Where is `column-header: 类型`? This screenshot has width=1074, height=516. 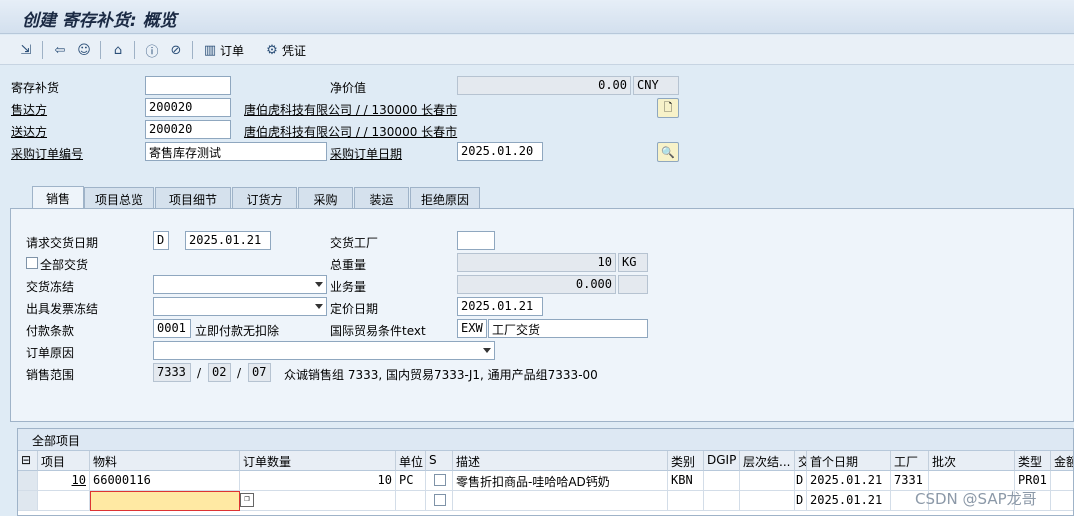 column-header: 类型 is located at coordinates (1033, 461).